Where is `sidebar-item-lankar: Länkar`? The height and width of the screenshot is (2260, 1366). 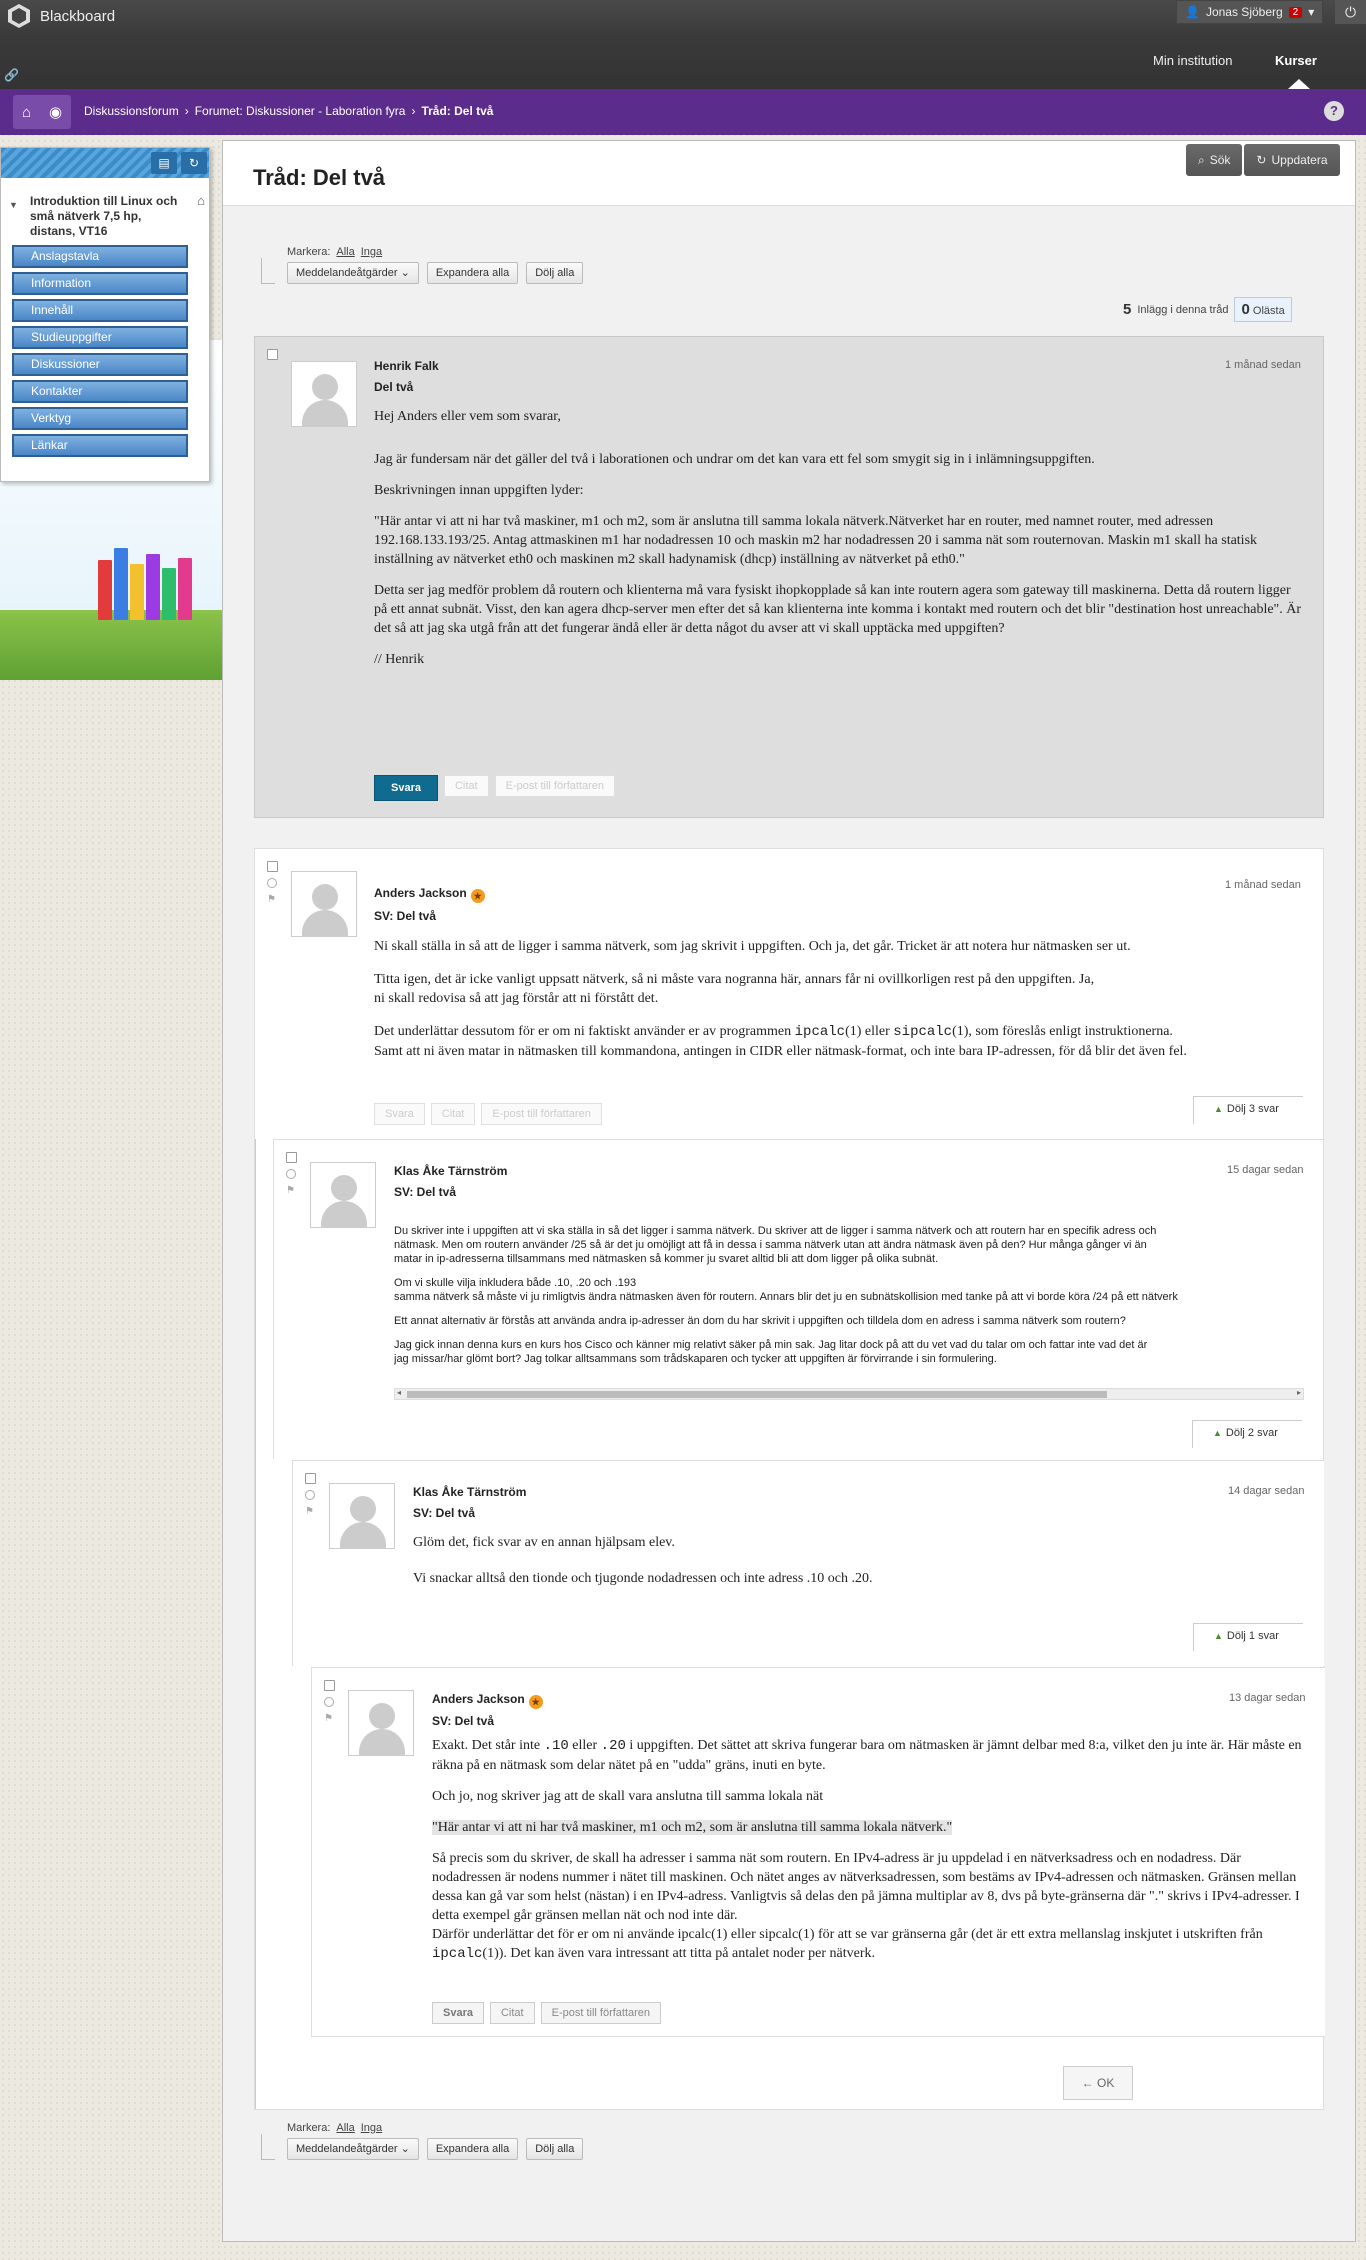
sidebar-item-lankar: Länkar is located at coordinates (100, 445).